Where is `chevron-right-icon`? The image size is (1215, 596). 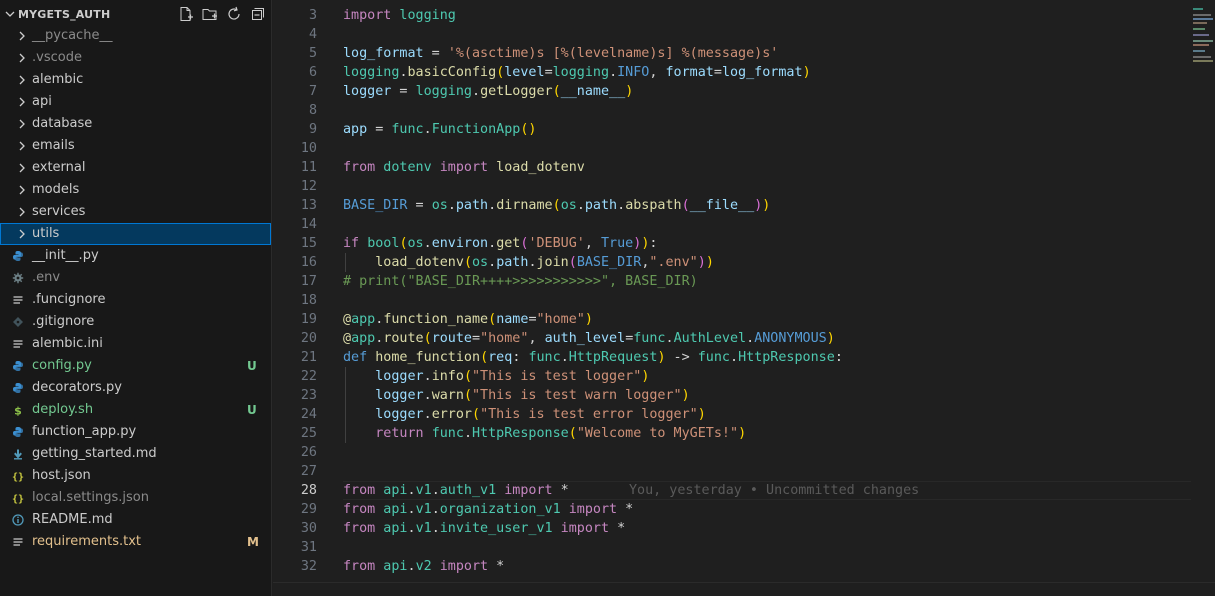 chevron-right-icon is located at coordinates (22, 102).